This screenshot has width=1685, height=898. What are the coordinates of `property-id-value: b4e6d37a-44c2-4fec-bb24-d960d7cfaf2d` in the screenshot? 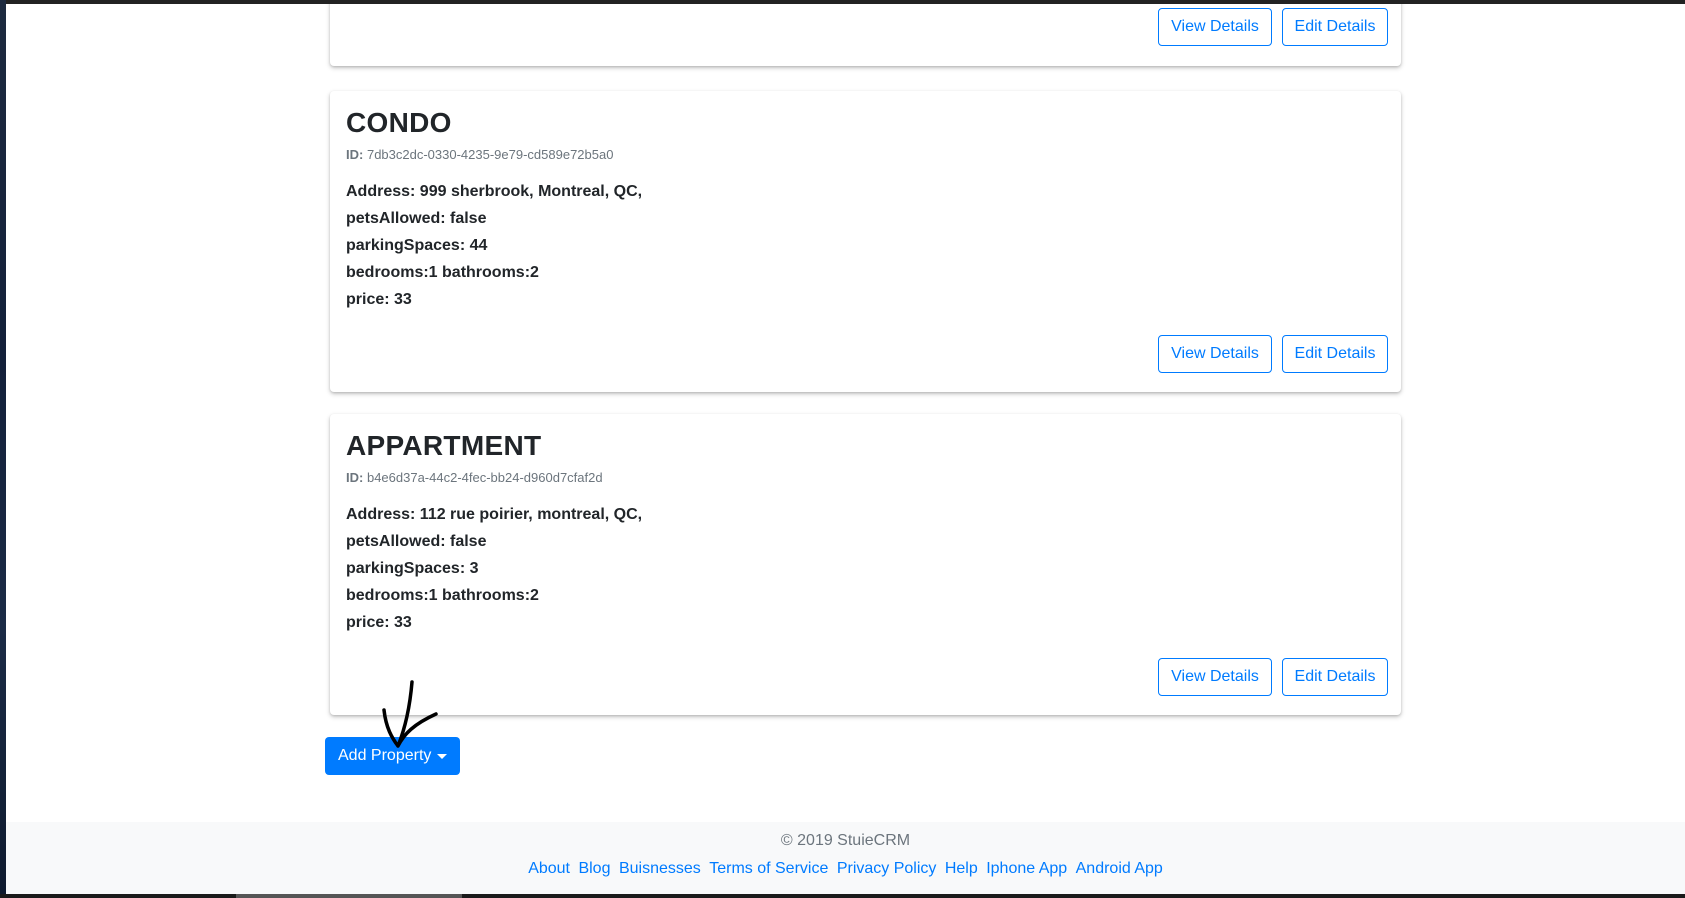 It's located at (484, 477).